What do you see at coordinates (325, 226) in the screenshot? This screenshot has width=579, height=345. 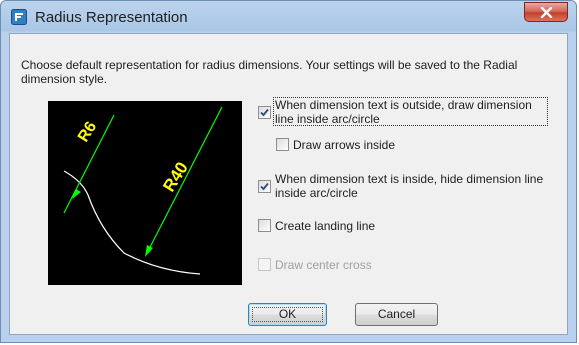 I see `option-label: Create landing line` at bounding box center [325, 226].